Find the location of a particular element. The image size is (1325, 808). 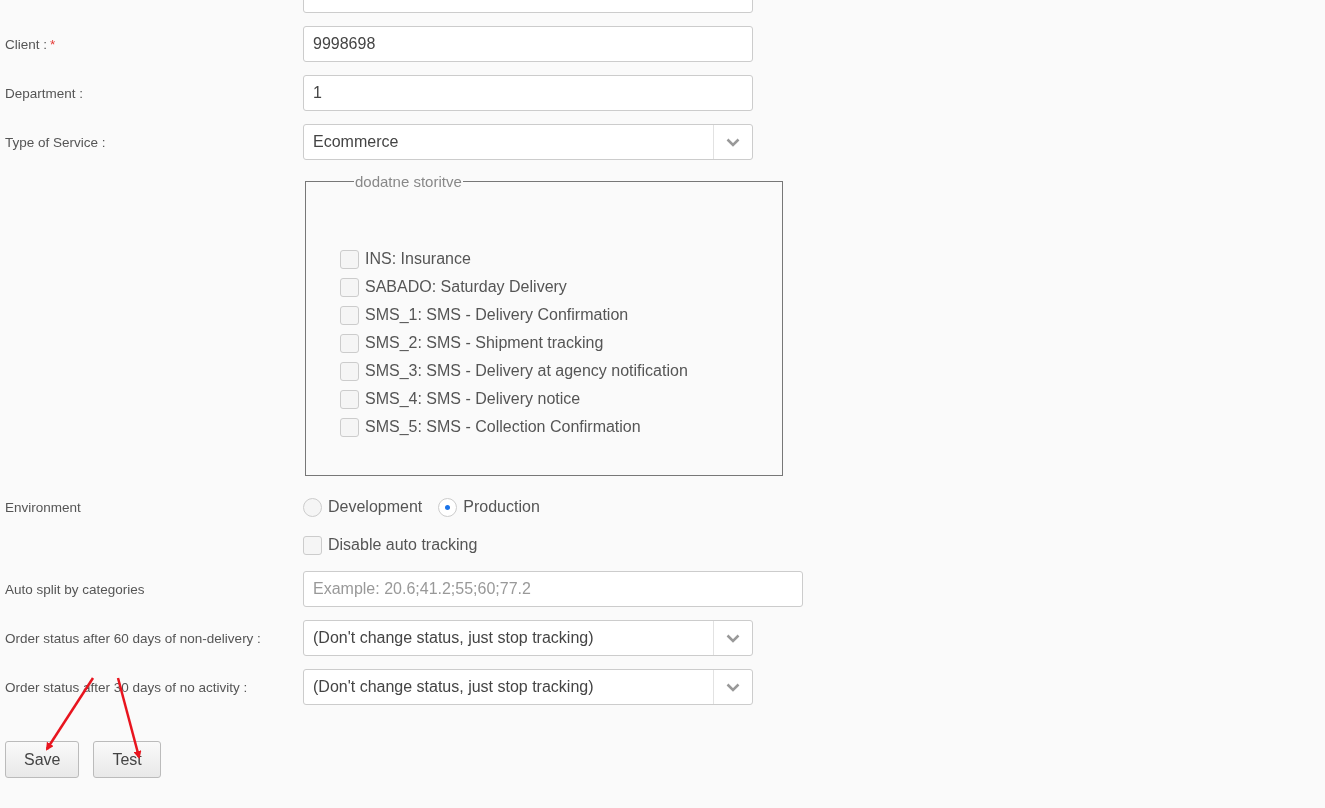

form-button: Test is located at coordinates (127, 759).